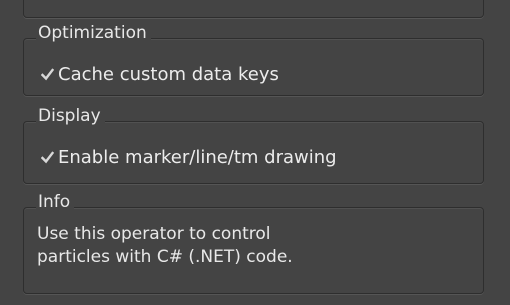  What do you see at coordinates (165, 257) in the screenshot?
I see `info-line-2: particles with C# (.NET) code.` at bounding box center [165, 257].